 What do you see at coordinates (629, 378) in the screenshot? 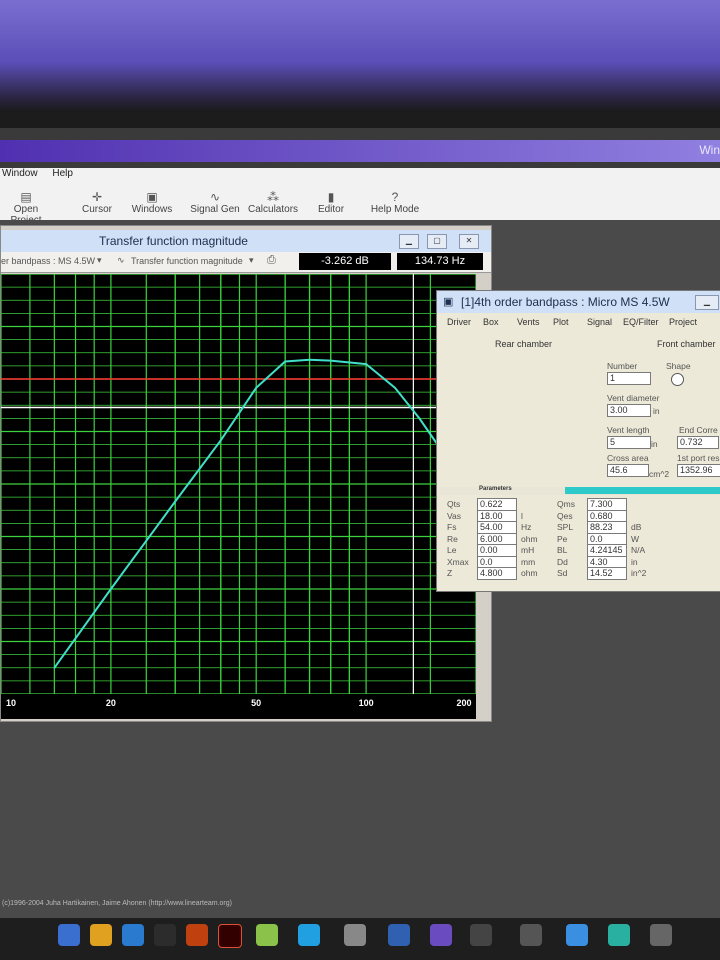
I see `number-select: 1` at bounding box center [629, 378].